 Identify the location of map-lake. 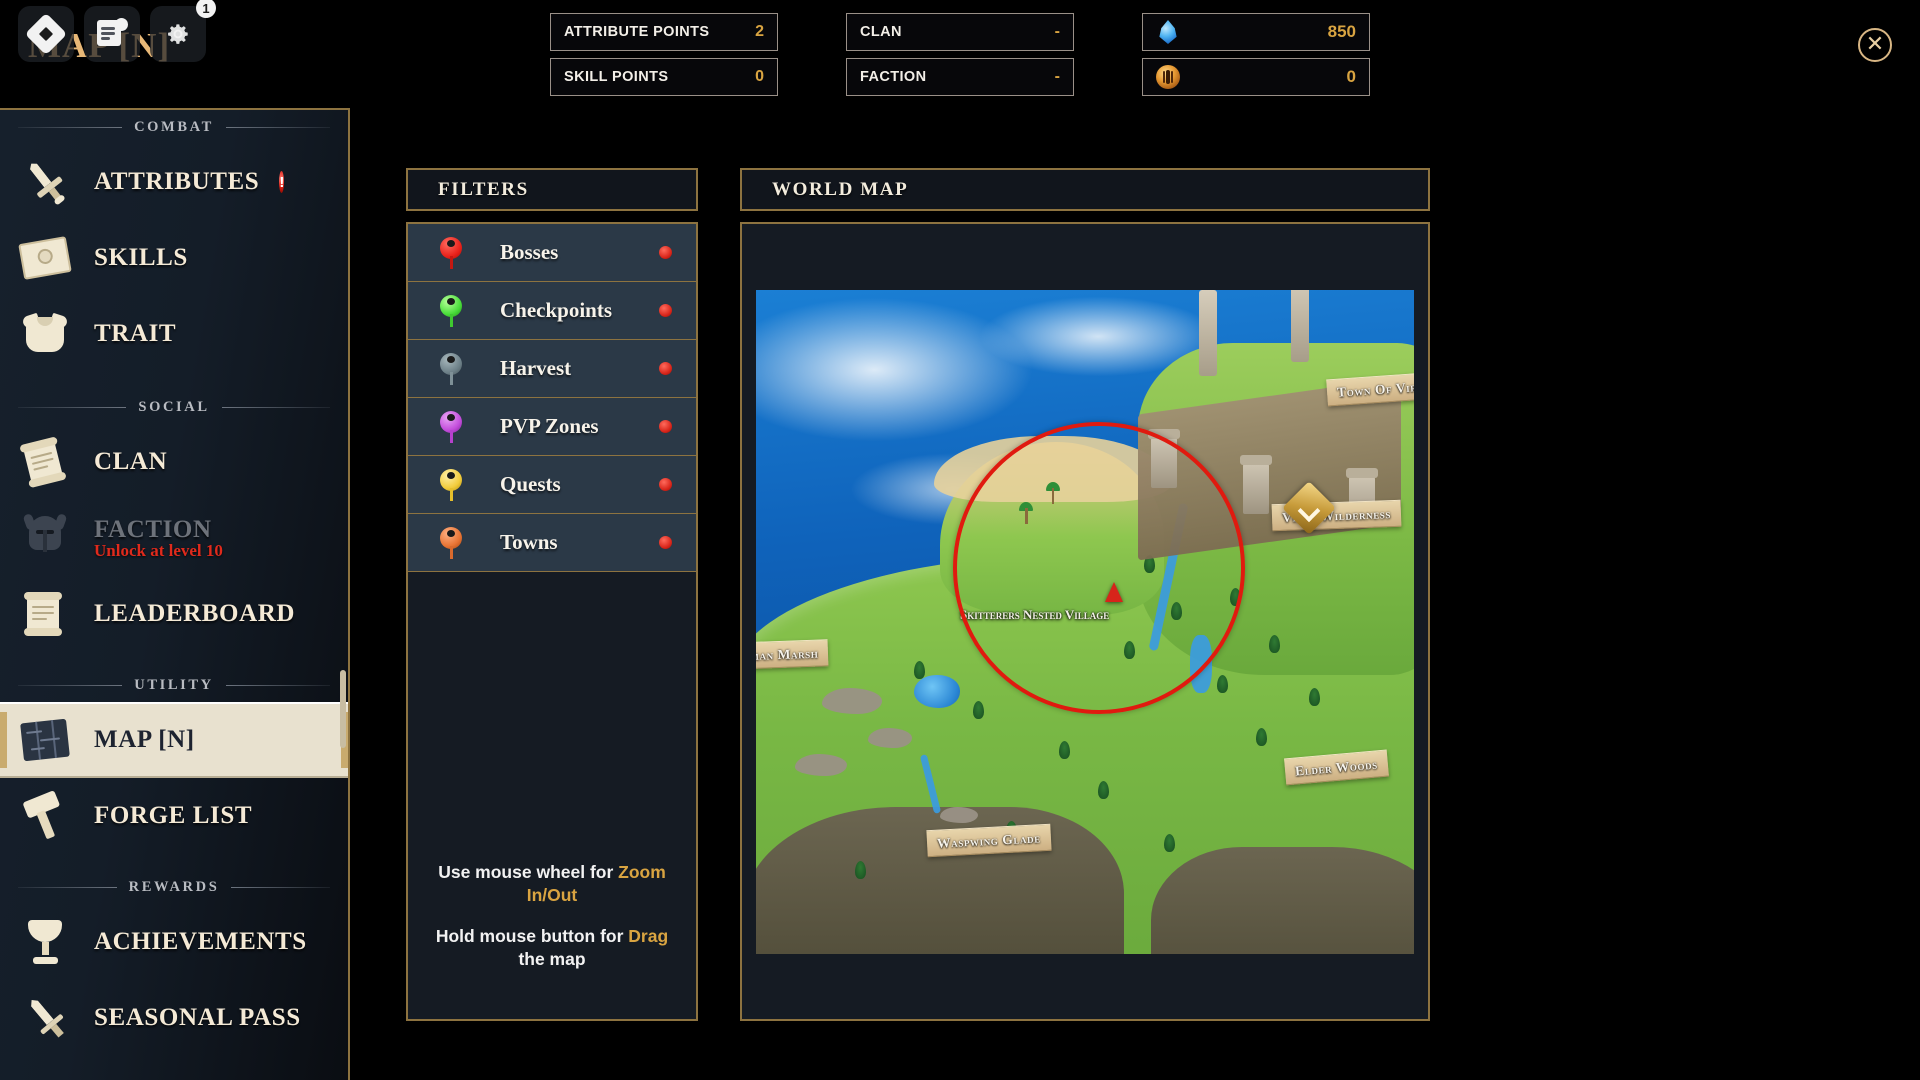
(936, 691).